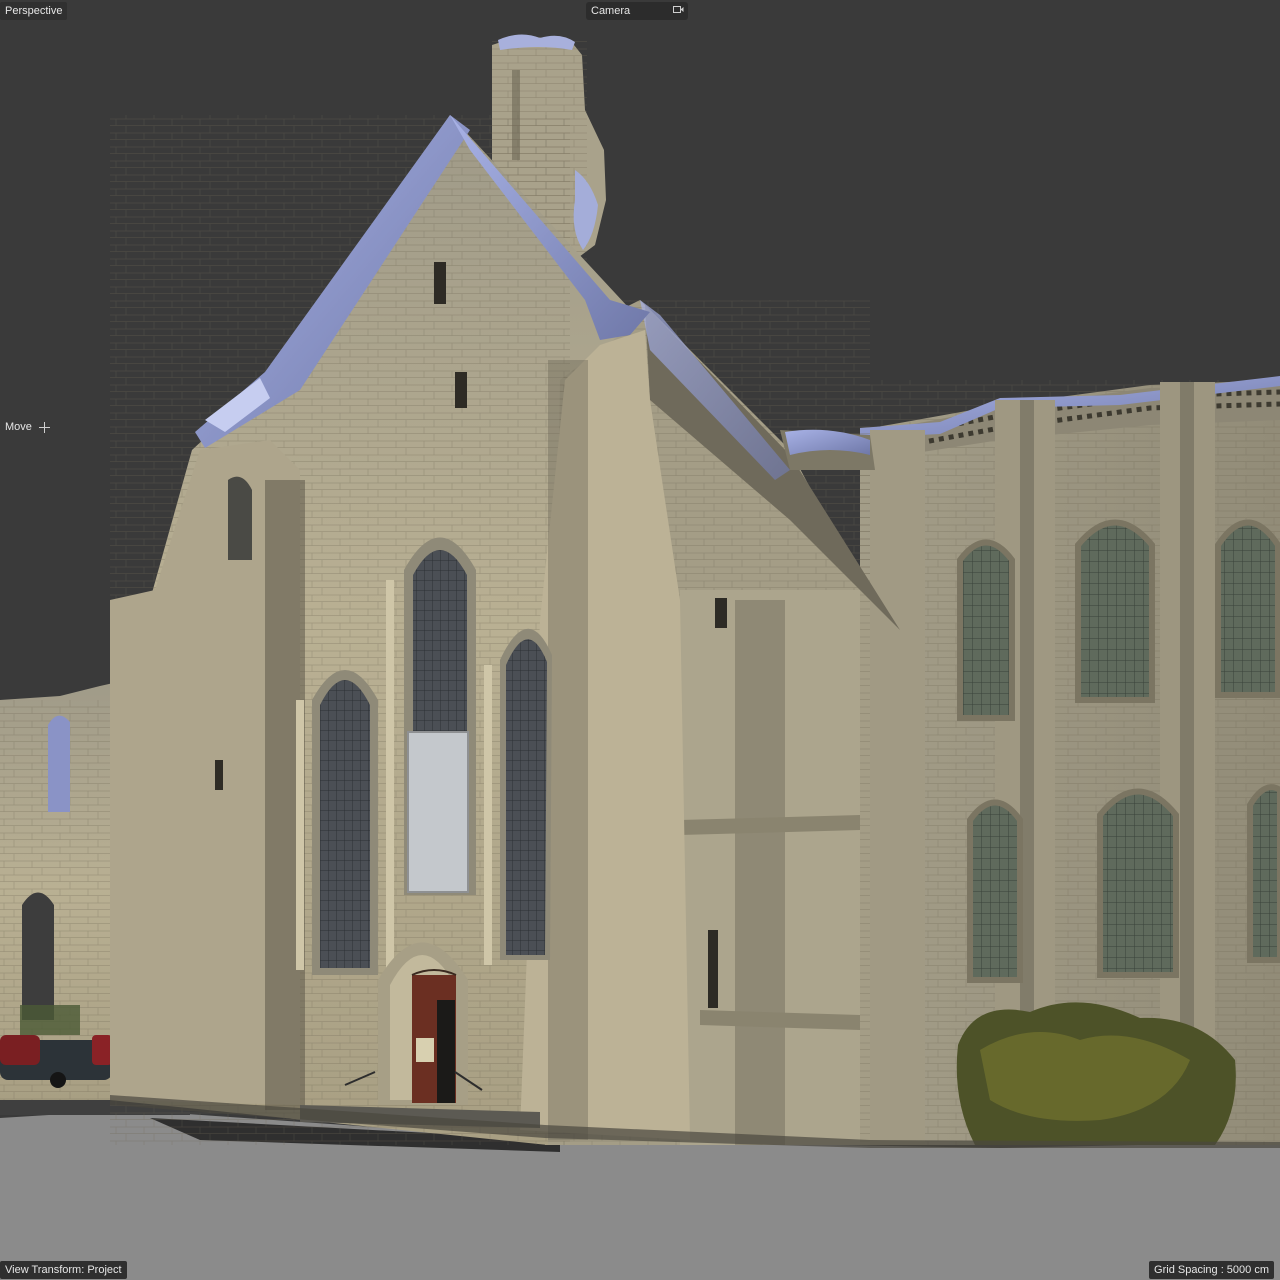  What do you see at coordinates (63, 1270) in the screenshot?
I see `view-transform-status: View Transform: Project` at bounding box center [63, 1270].